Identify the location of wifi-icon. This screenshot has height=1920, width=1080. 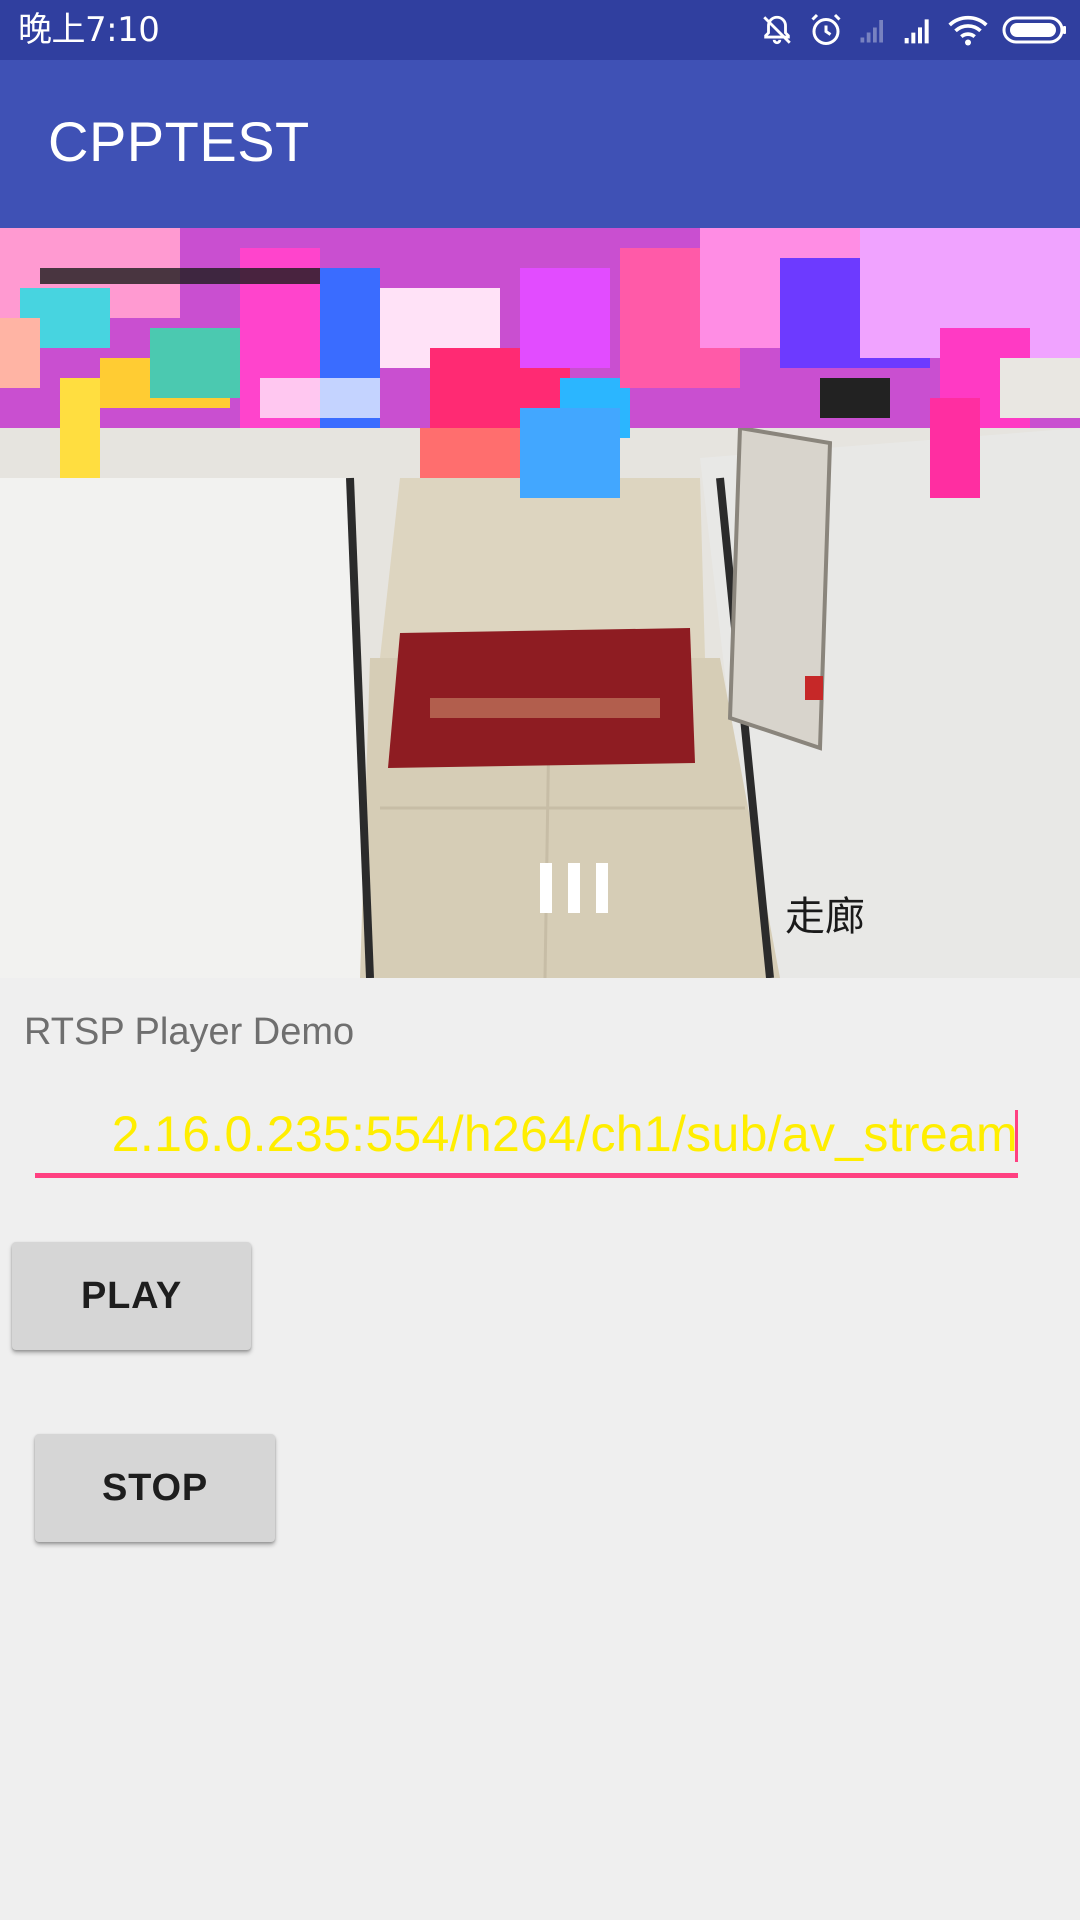
(968, 30).